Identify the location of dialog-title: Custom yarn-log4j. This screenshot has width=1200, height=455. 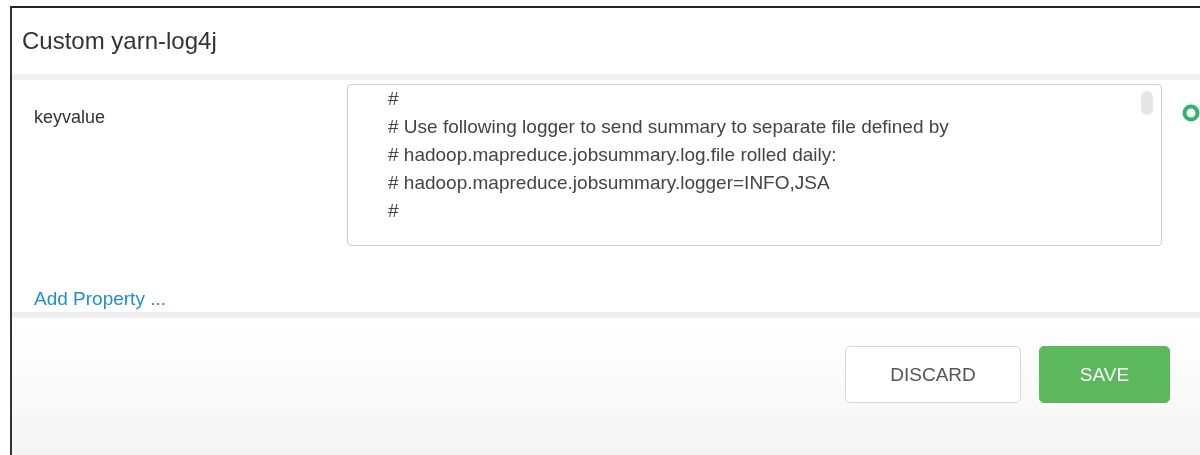
(119, 41).